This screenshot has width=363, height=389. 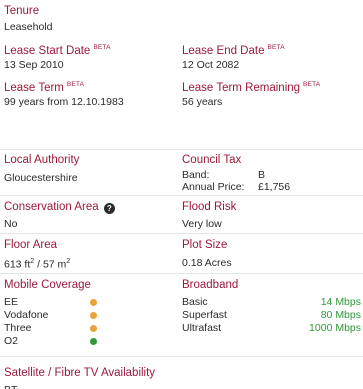 I want to click on plot-size-label: Plot Size, so click(x=205, y=245).